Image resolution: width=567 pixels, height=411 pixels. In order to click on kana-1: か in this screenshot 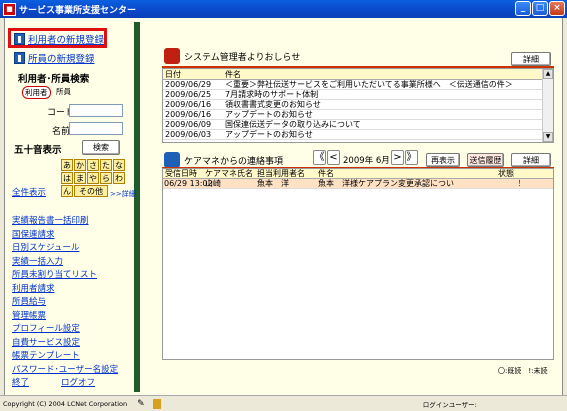, I will do `click(80, 165)`.